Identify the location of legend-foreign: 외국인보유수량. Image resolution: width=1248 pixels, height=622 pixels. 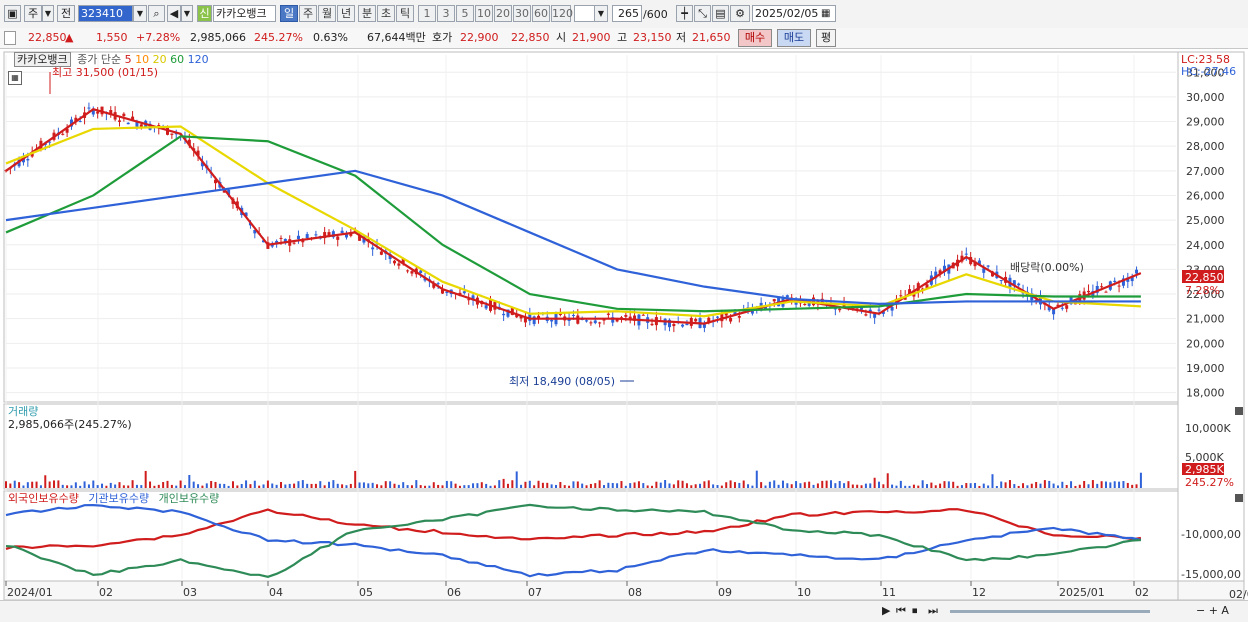
(43, 498).